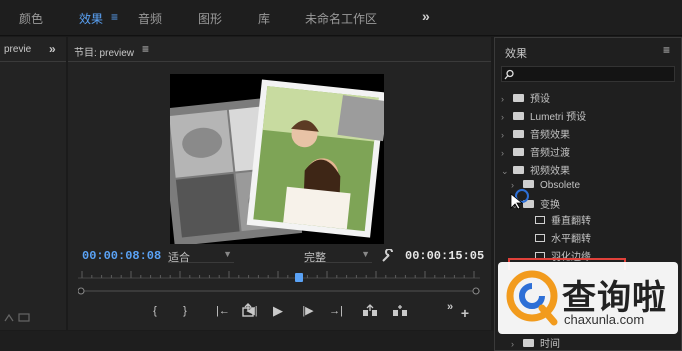  I want to click on source-panel-title: previe, so click(17, 49).